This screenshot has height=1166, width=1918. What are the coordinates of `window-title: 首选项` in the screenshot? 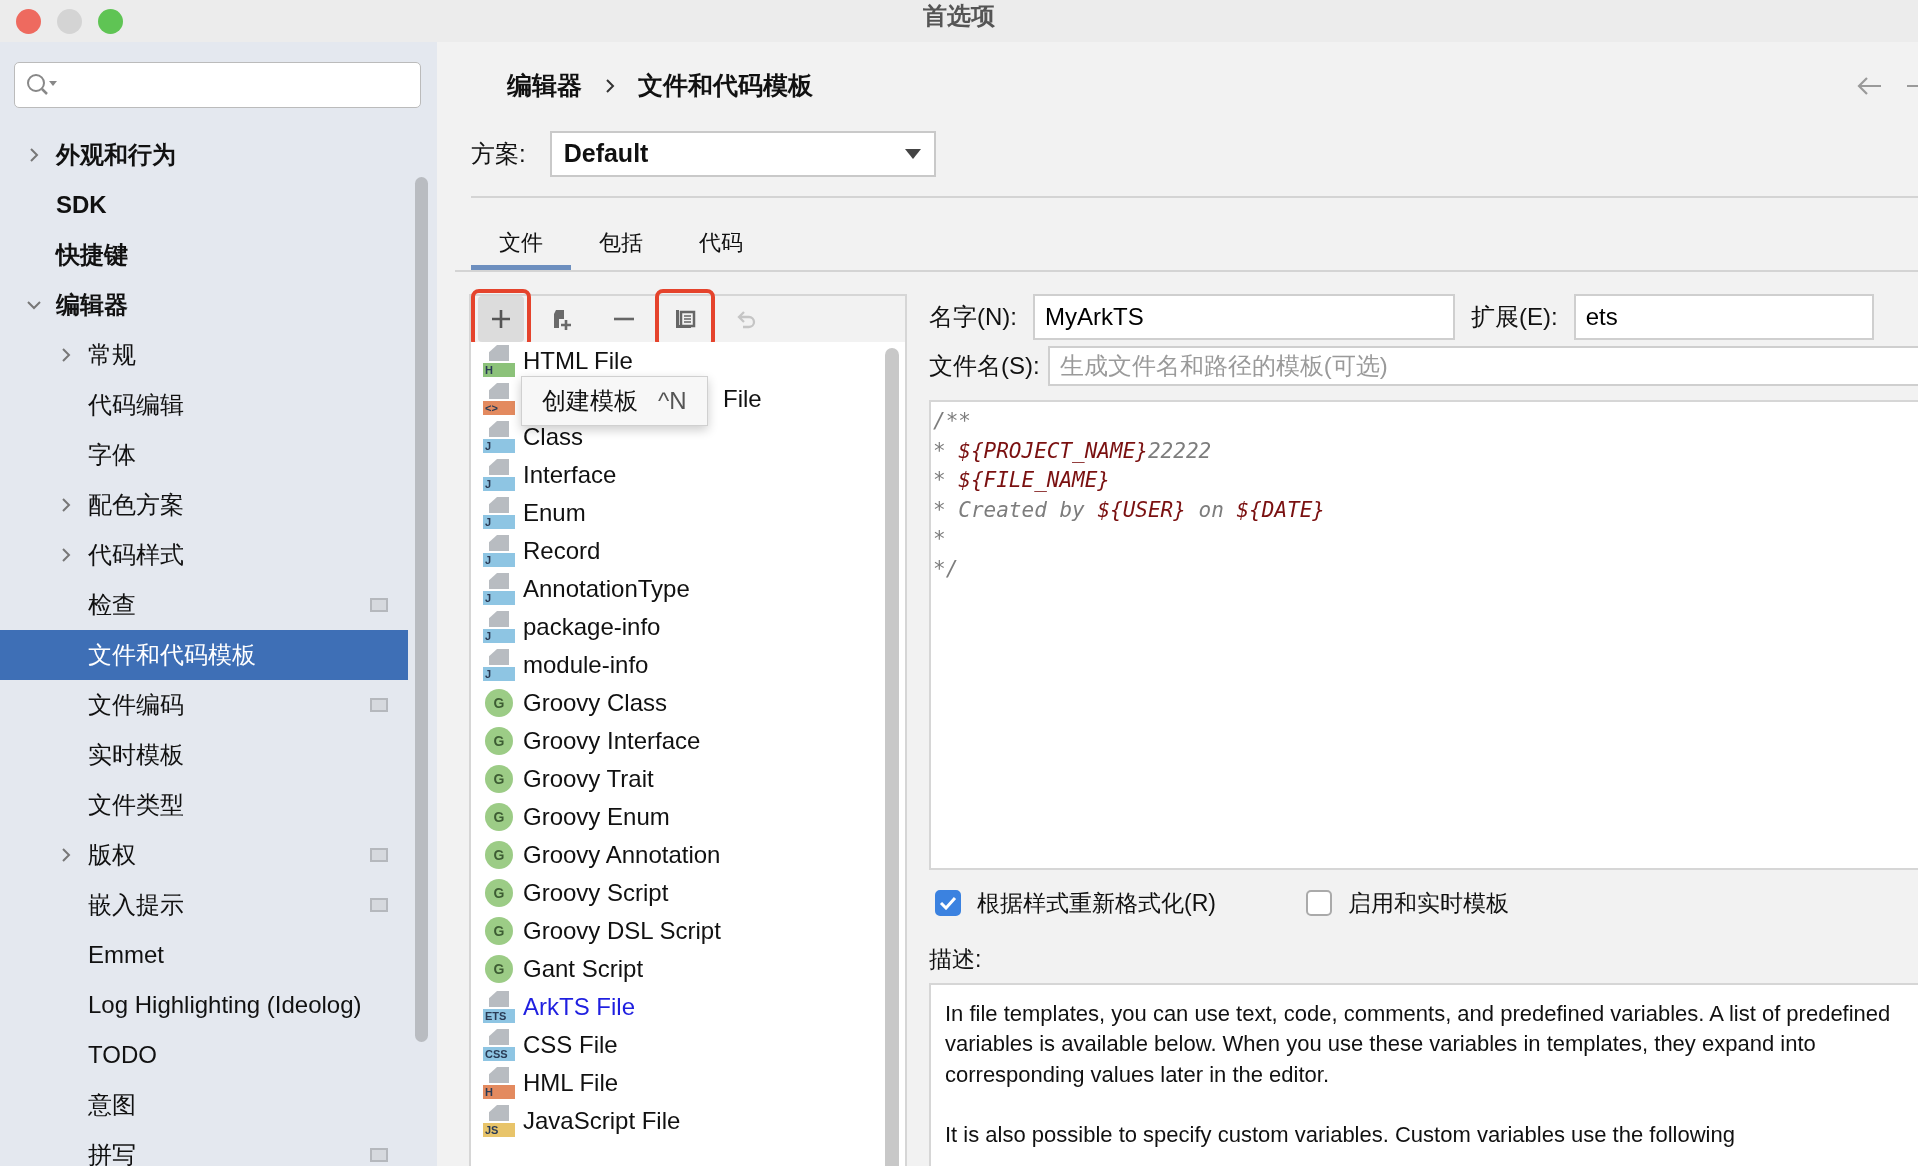 It's located at (959, 16).